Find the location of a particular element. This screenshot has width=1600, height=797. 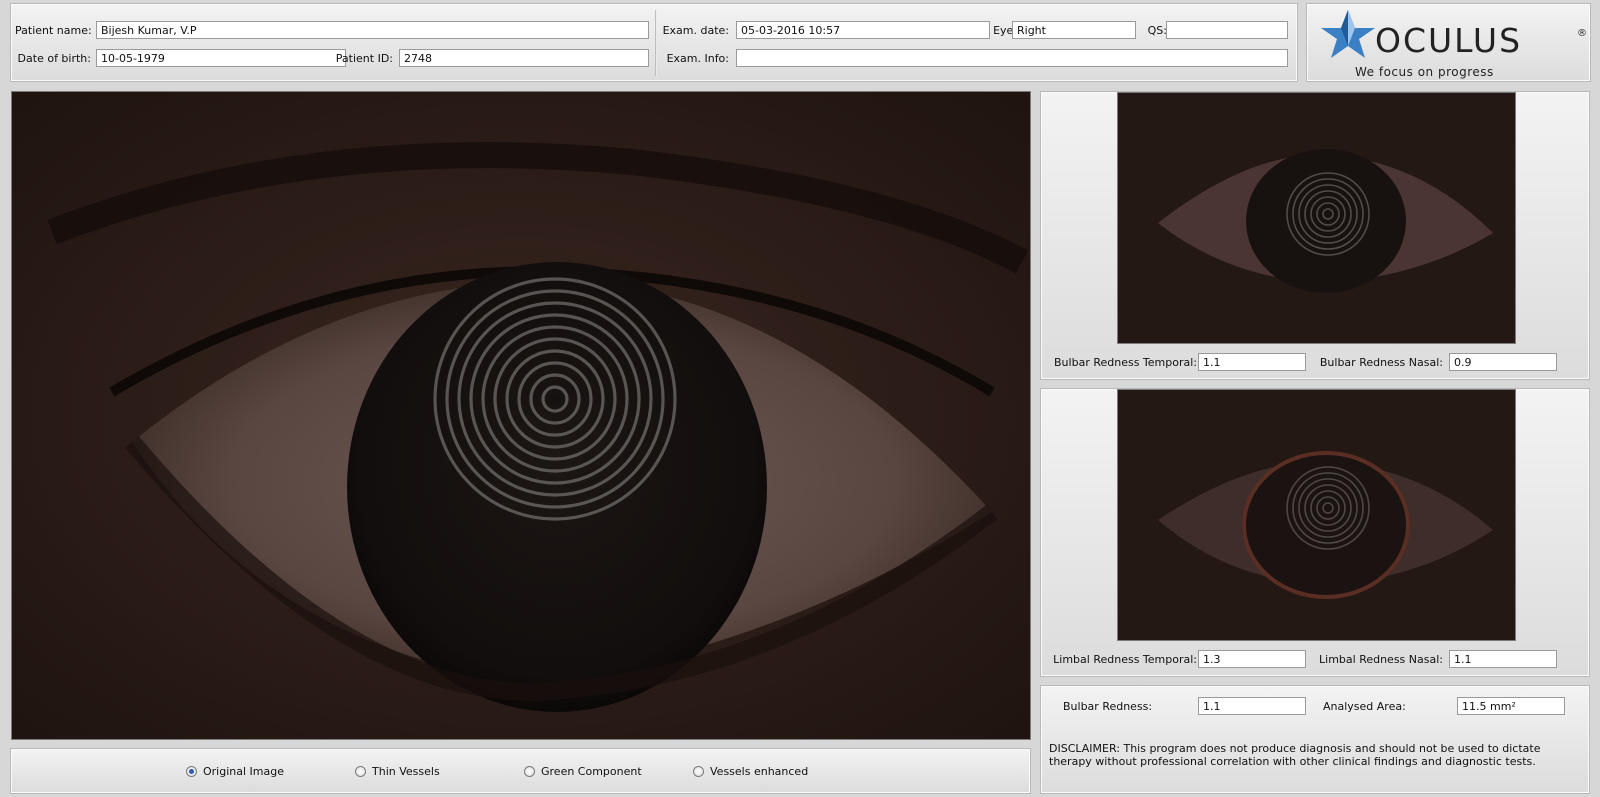

dob-field: 10-05-1979 is located at coordinates (221, 58).